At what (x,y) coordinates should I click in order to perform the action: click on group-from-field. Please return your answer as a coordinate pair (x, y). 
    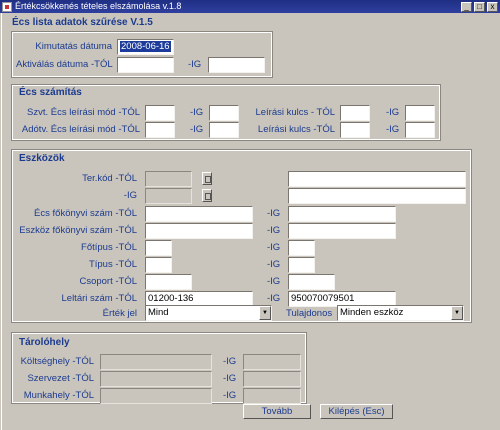
    Looking at the image, I should click on (168, 282).